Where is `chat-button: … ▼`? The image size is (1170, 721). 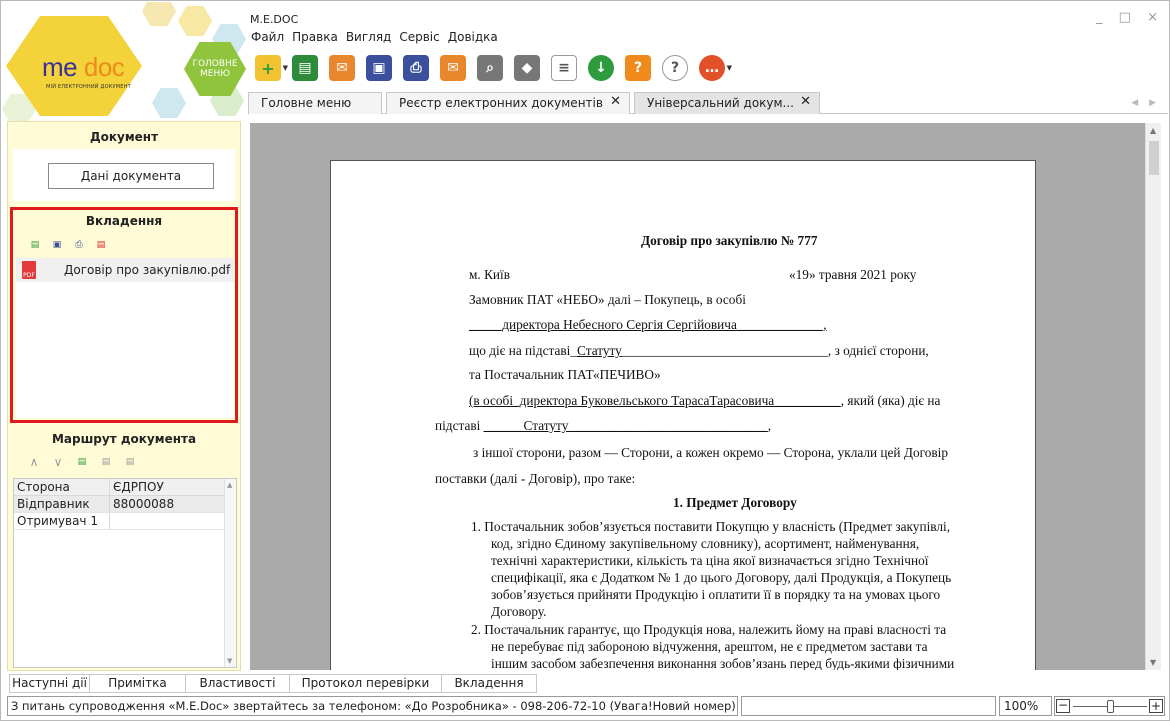 chat-button: … ▼ is located at coordinates (713, 68).